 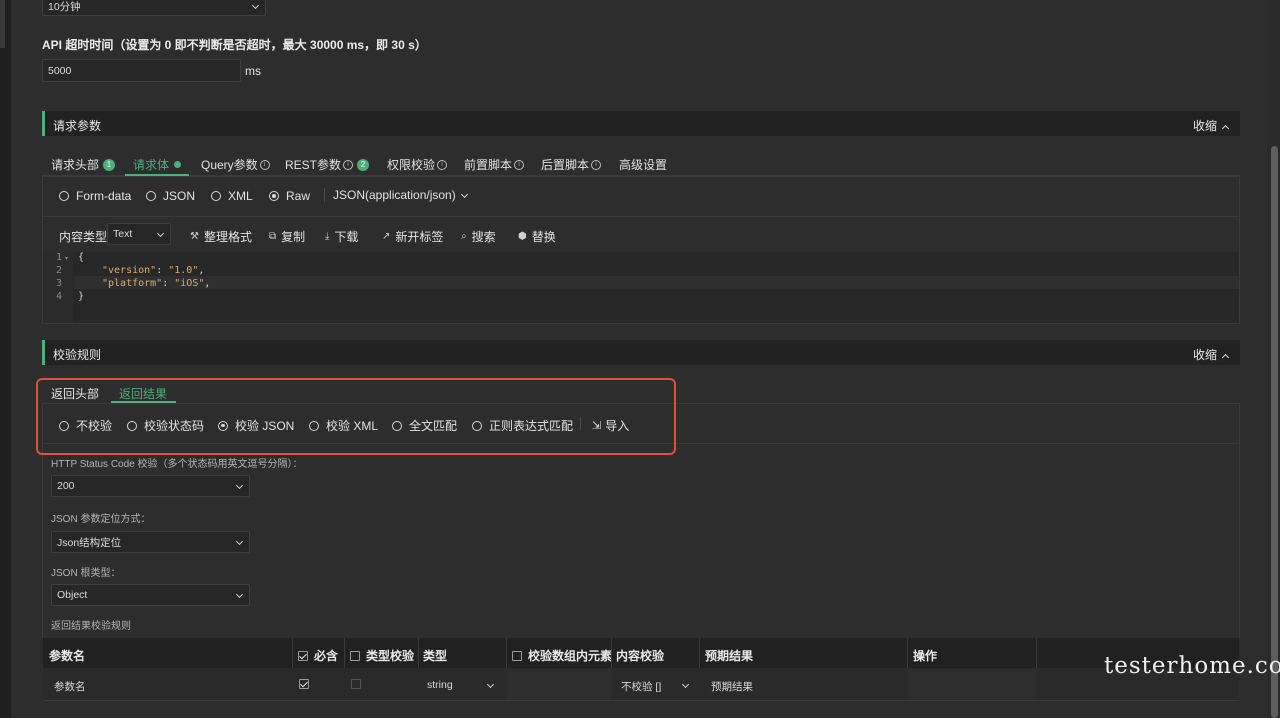 I want to click on new-tab-button: ↗ 新开标签, so click(x=412, y=236).